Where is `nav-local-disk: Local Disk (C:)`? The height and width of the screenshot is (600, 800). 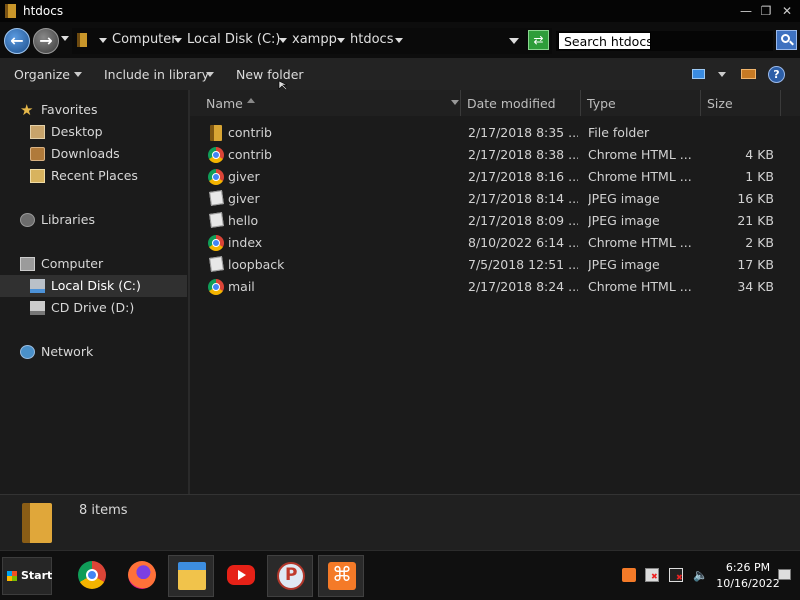
nav-local-disk: Local Disk (C:) is located at coordinates (93, 286).